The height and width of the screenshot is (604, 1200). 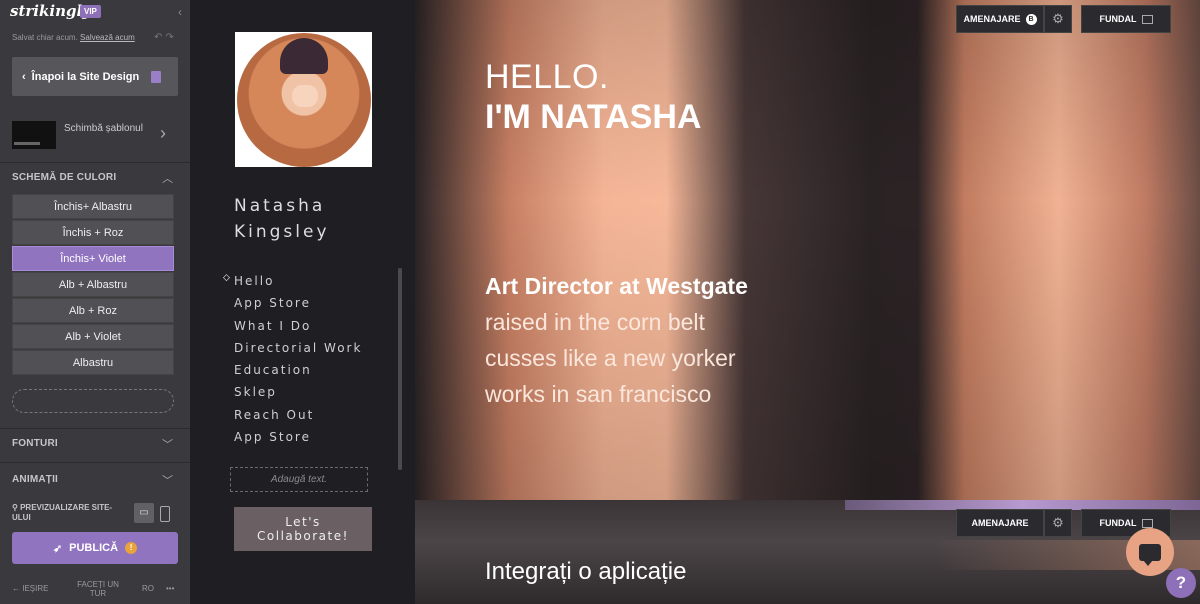 I want to click on arrange-button: AMENAJARE, so click(x=1000, y=523).